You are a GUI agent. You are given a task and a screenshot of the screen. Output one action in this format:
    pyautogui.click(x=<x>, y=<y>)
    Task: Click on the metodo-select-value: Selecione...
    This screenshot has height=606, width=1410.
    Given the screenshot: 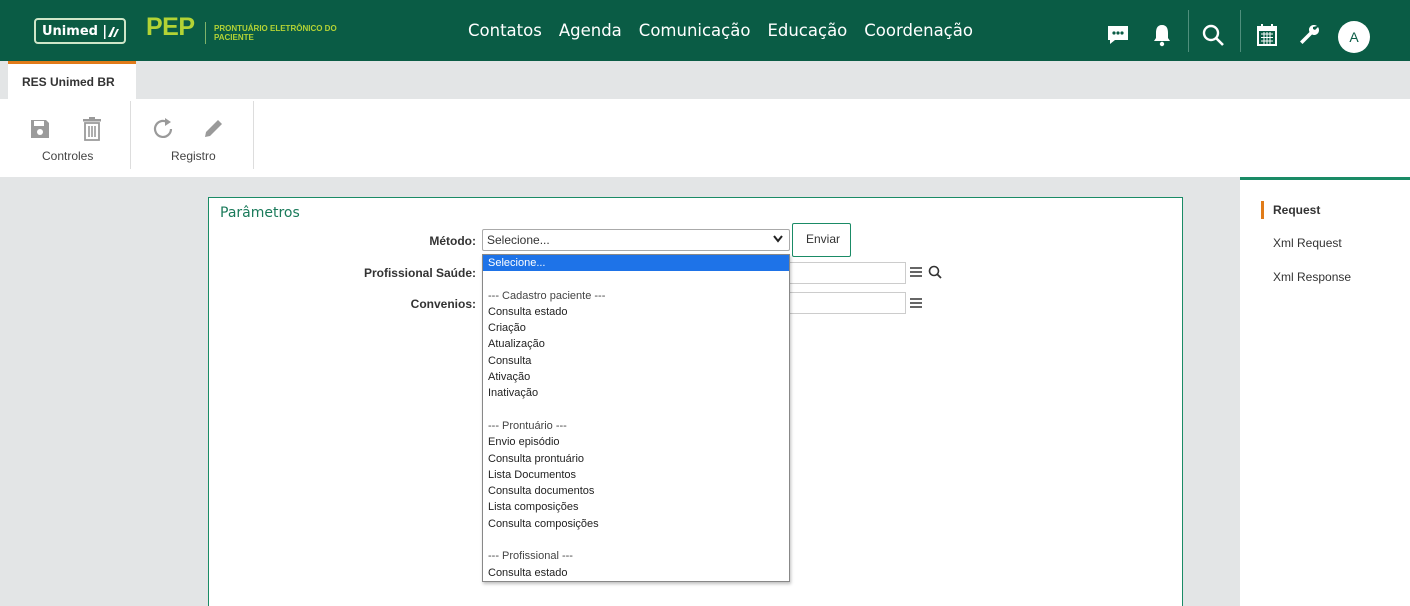 What is the action you would take?
    pyautogui.click(x=518, y=240)
    